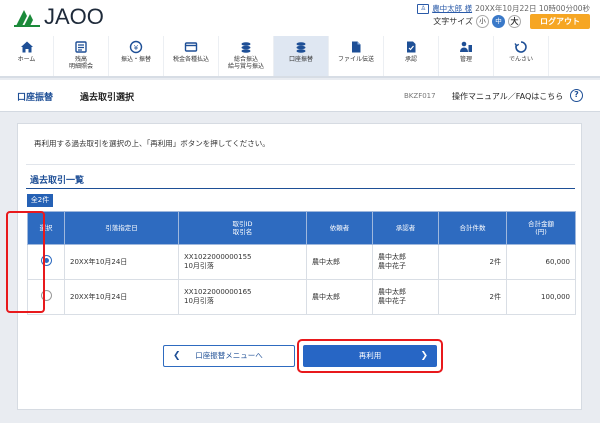  What do you see at coordinates (532, 8) in the screenshot?
I see `login-datetime: 20XX年10月22日 10時00分00秒` at bounding box center [532, 8].